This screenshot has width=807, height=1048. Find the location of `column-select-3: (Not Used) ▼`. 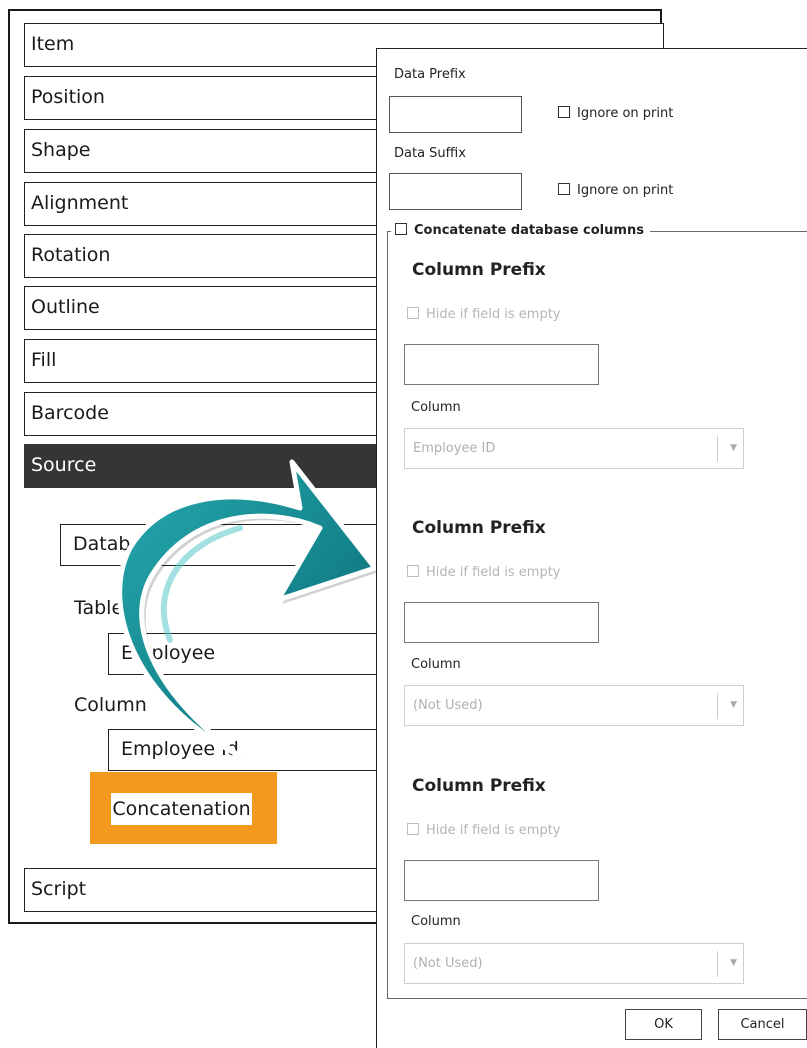

column-select-3: (Not Used) ▼ is located at coordinates (574, 963).